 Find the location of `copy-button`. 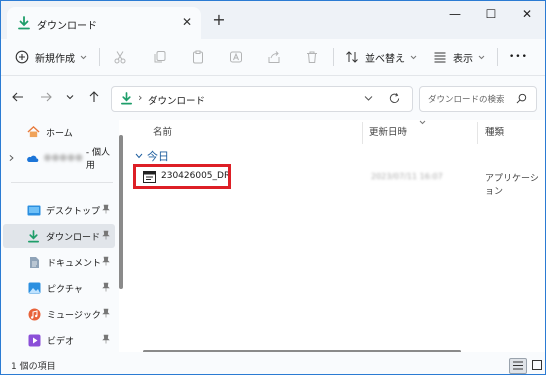

copy-button is located at coordinates (160, 57).